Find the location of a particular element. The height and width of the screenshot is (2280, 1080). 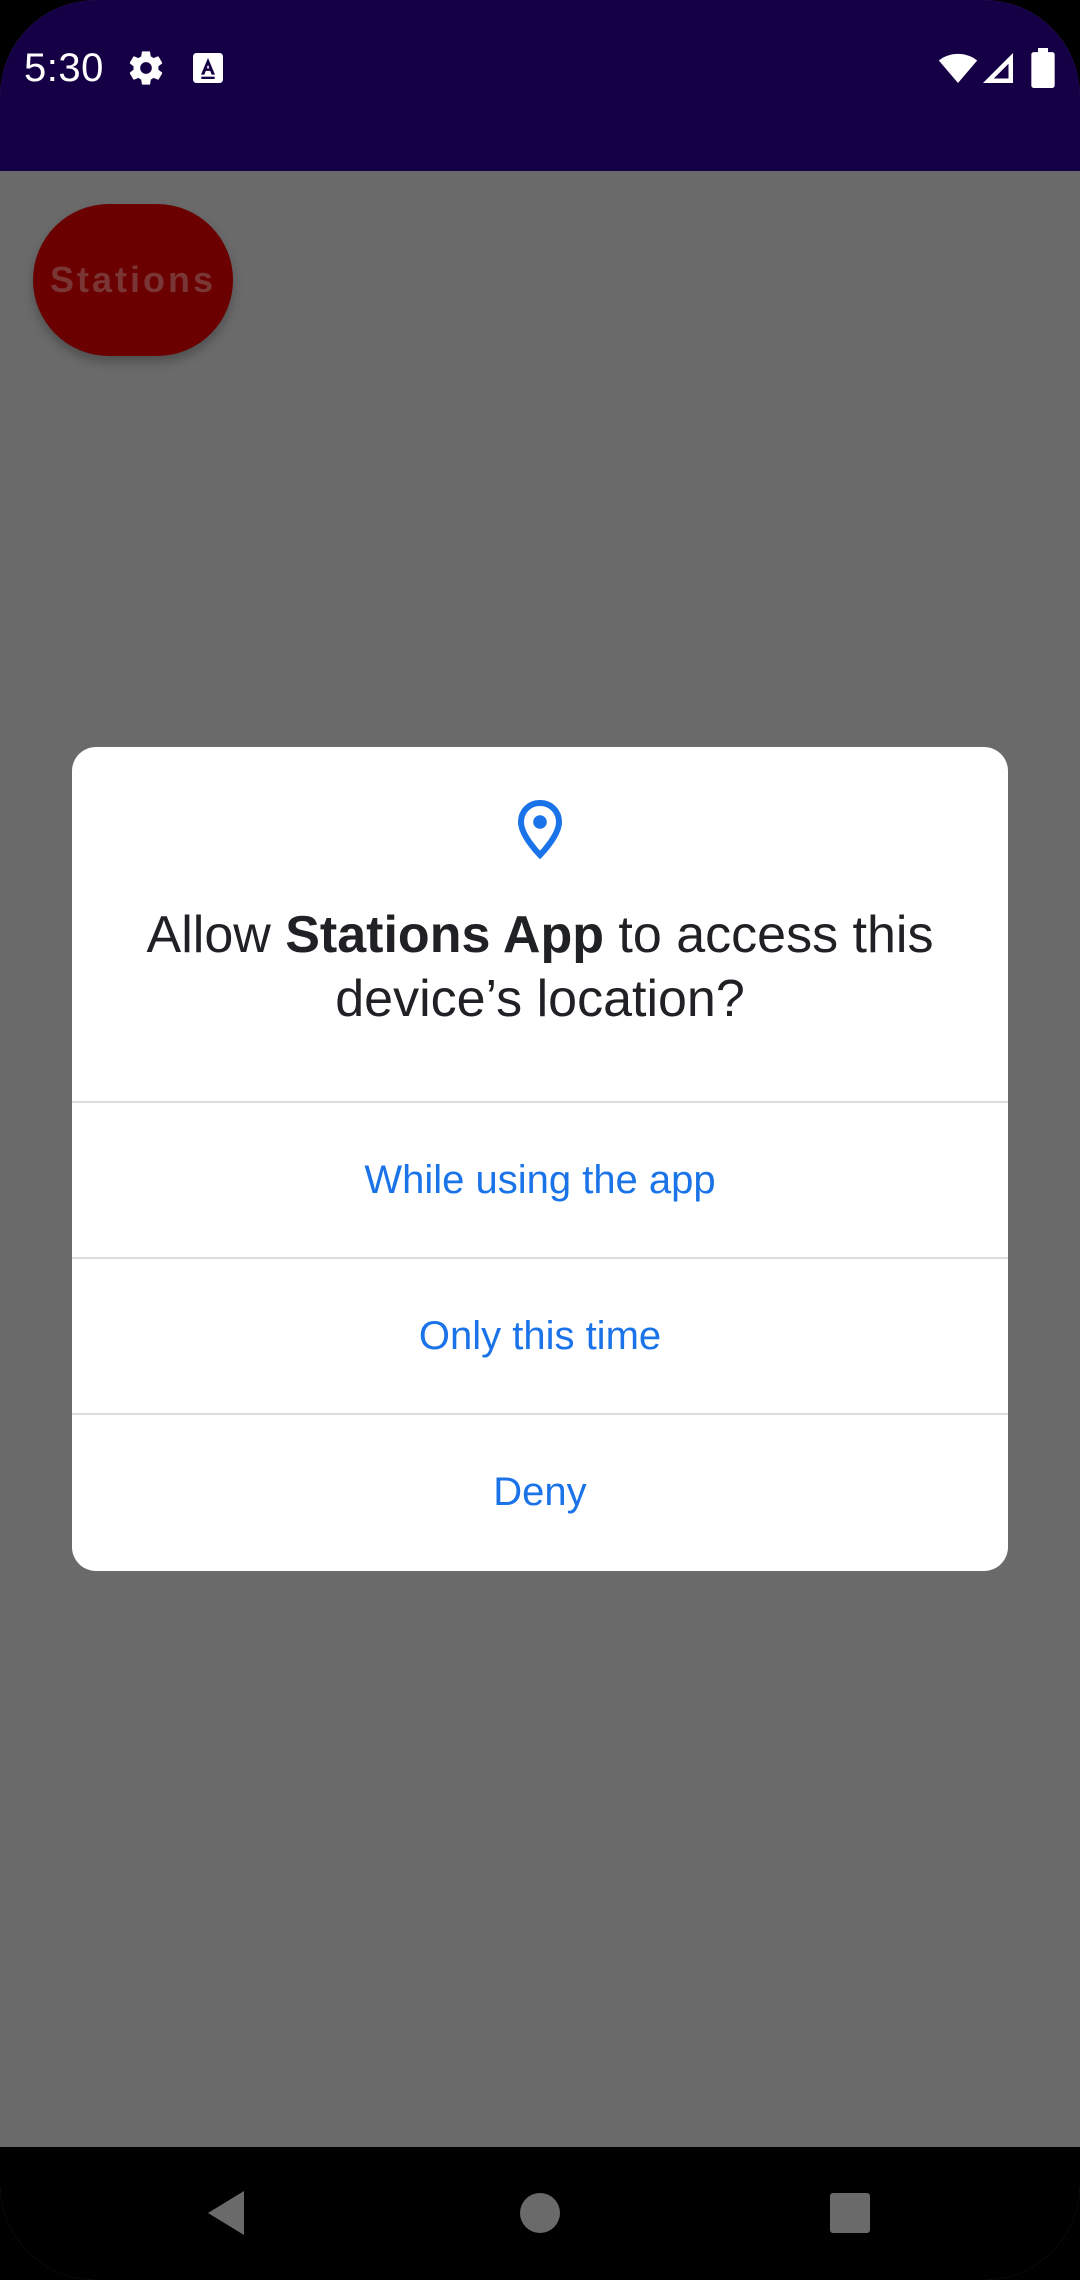

stations-button: Stations is located at coordinates (133, 280).